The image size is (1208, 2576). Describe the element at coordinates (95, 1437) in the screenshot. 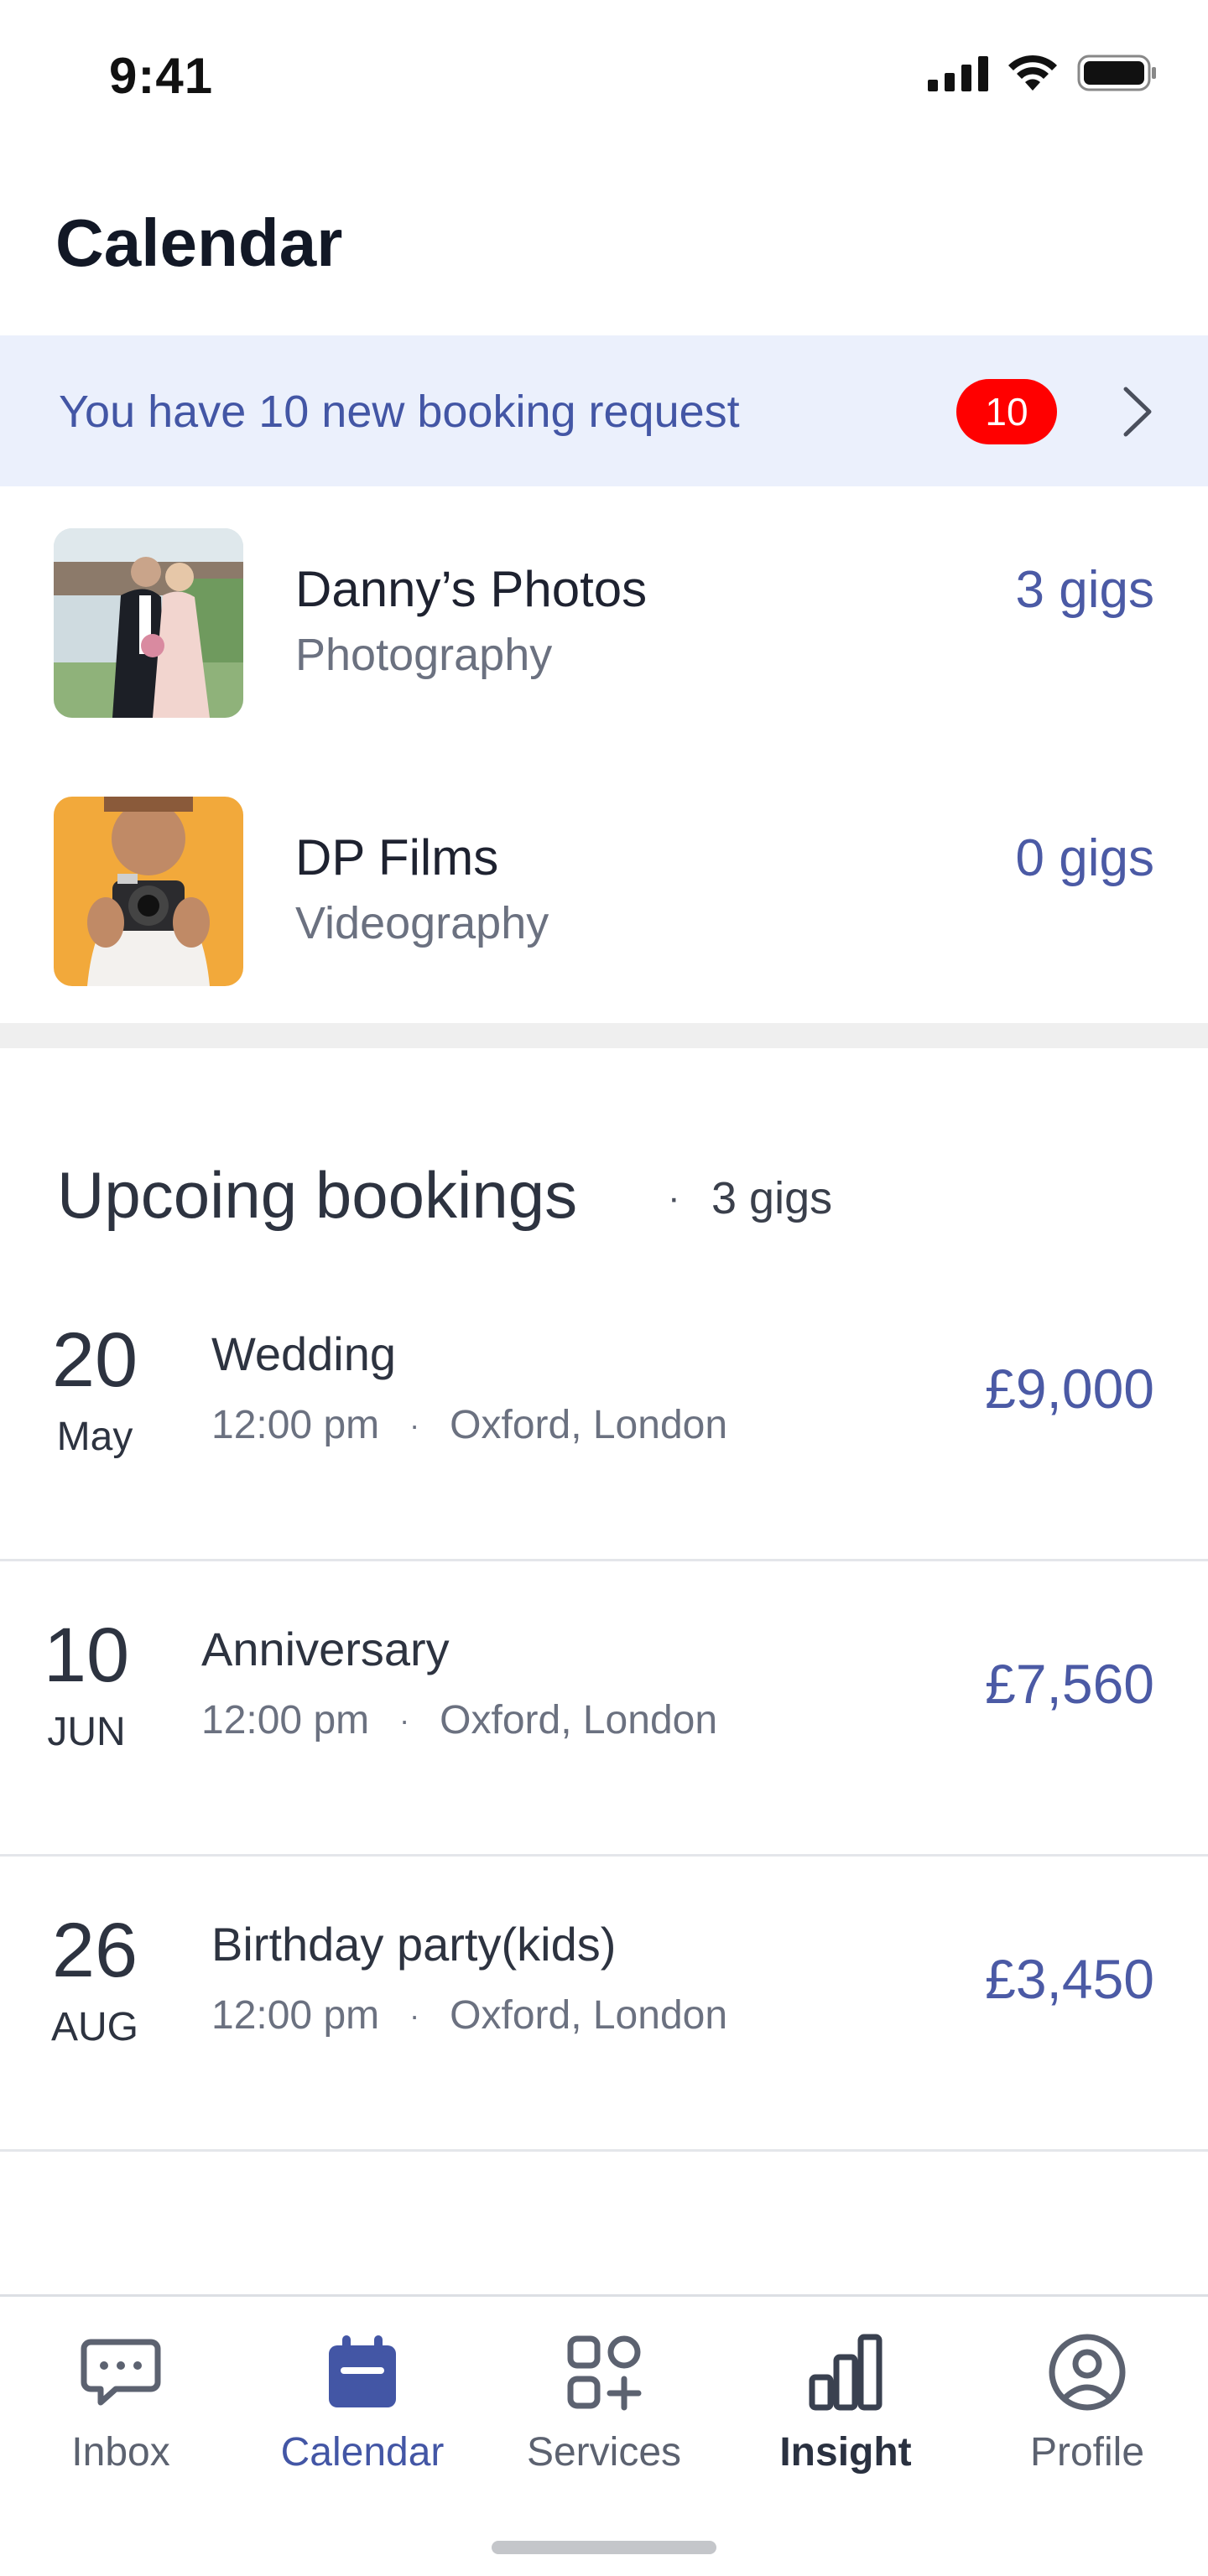

I see `booking-month: May` at that location.